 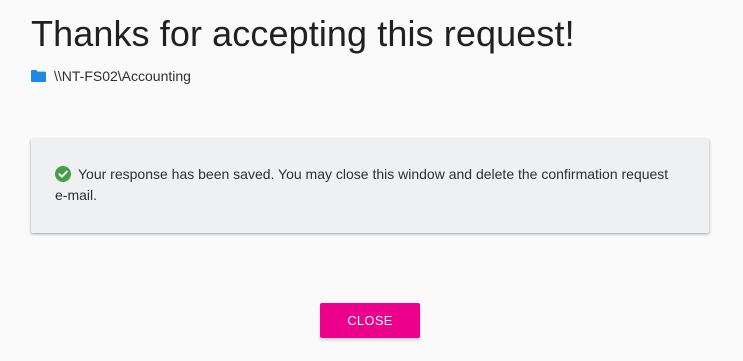 I want to click on check-circle-icon, so click(x=63, y=174).